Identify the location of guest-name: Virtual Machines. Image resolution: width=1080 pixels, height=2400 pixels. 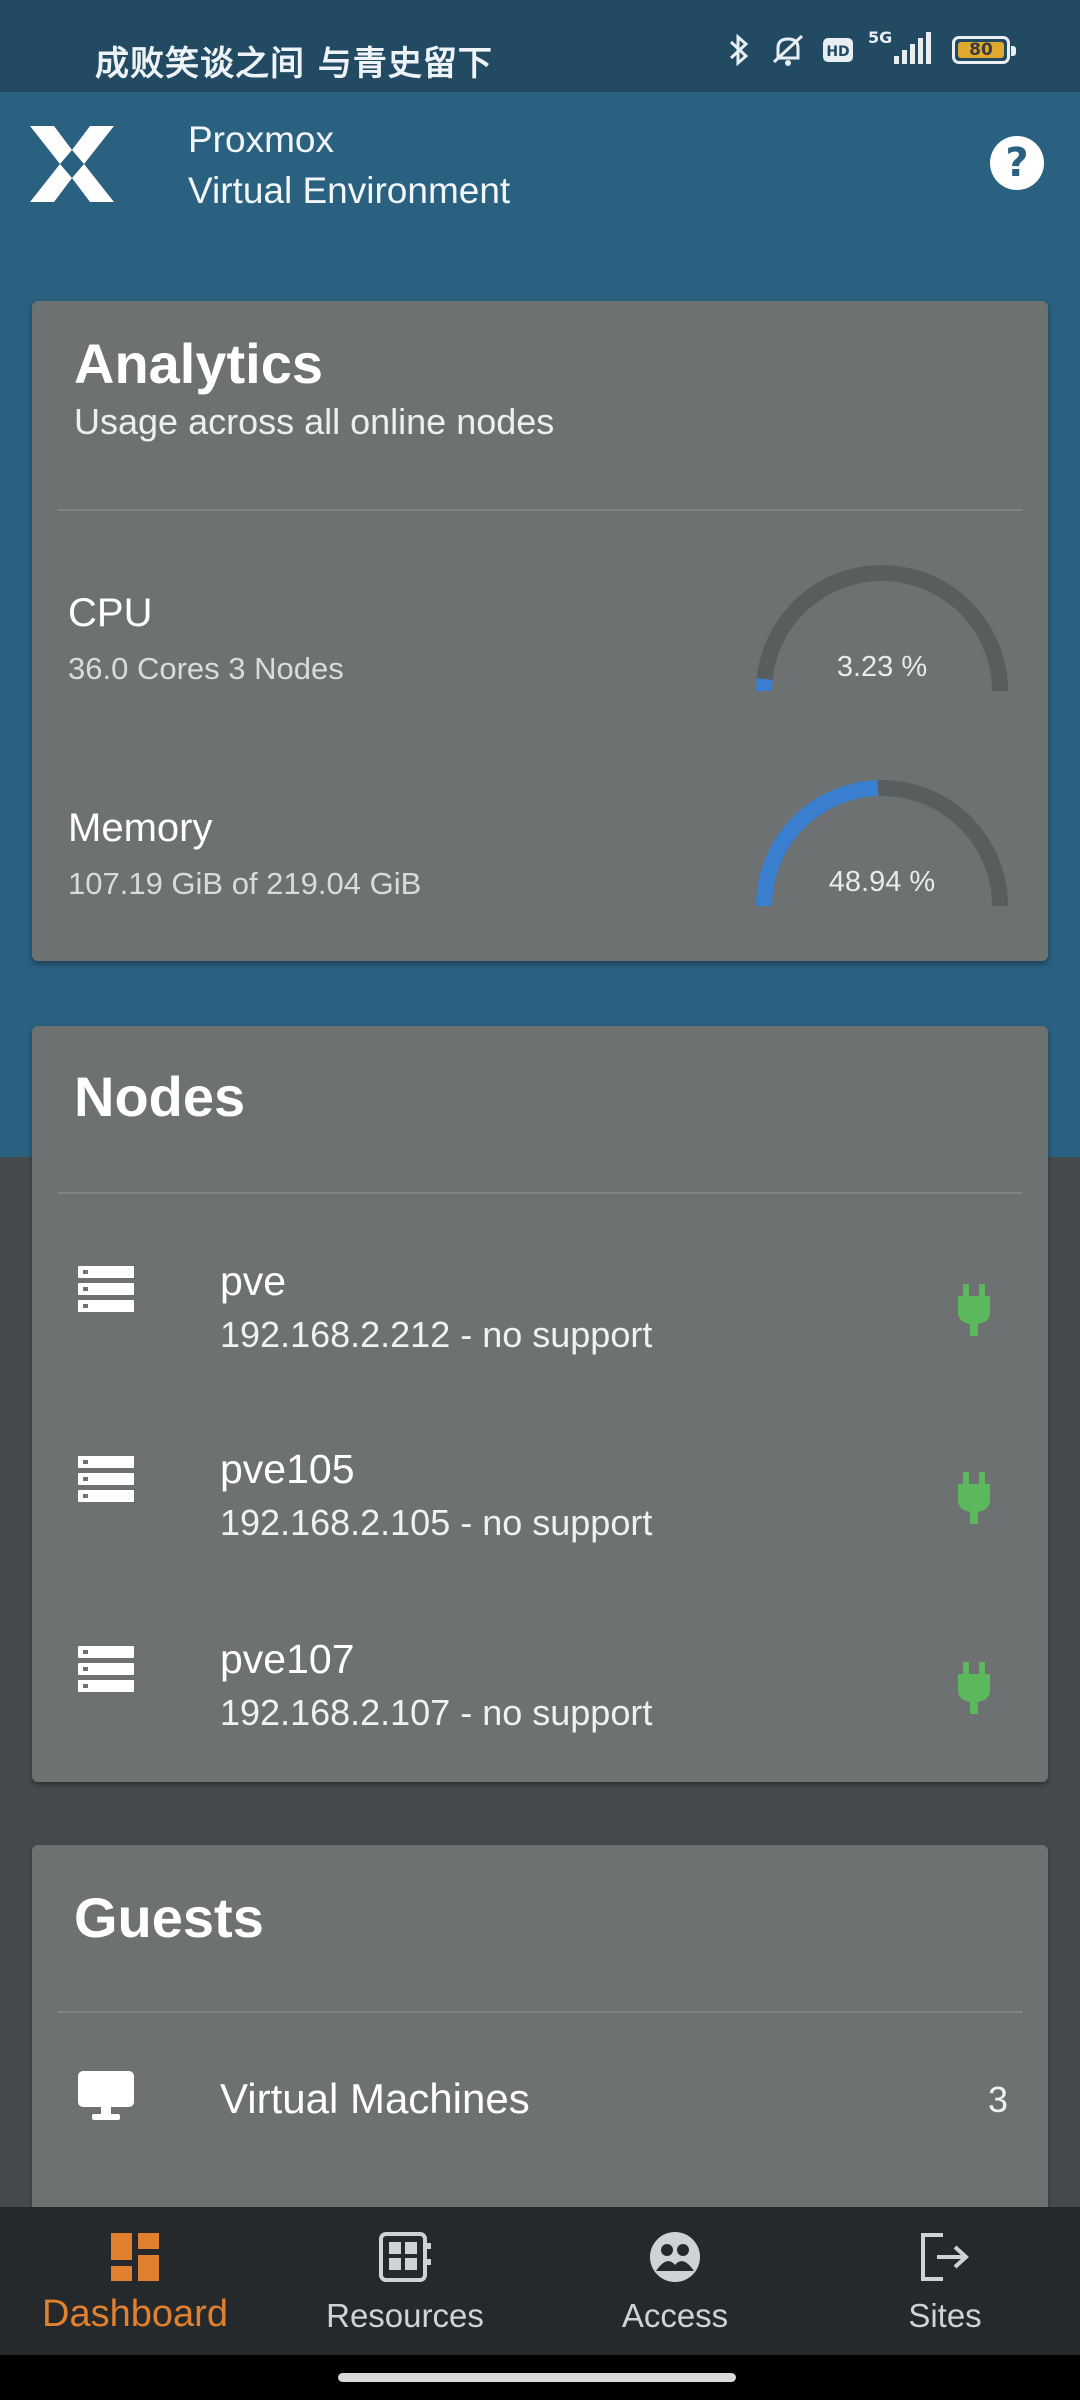
(375, 2098).